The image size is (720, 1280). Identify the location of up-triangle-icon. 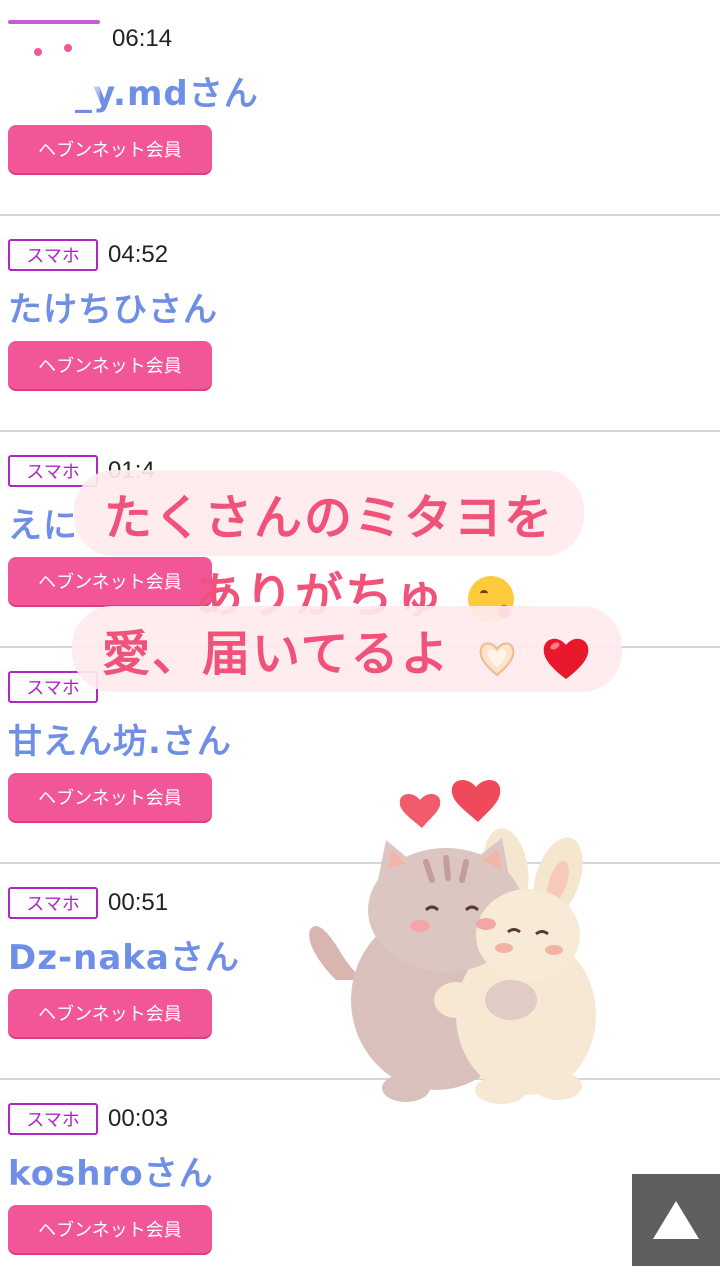
(676, 1220).